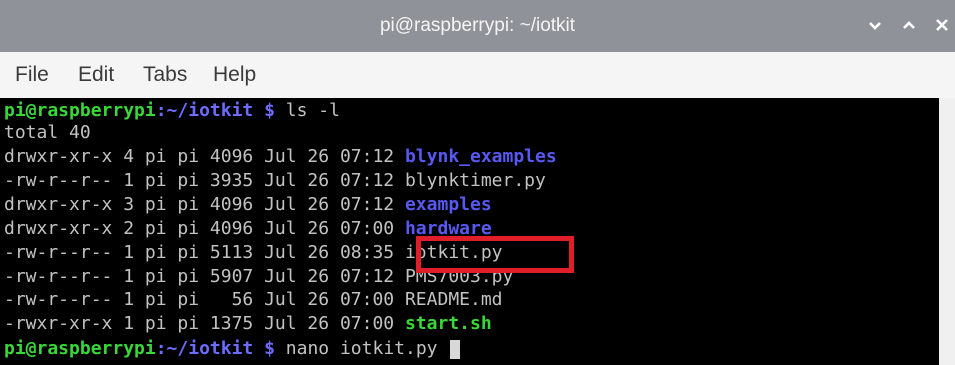  I want to click on chevron-up-icon, so click(909, 25).